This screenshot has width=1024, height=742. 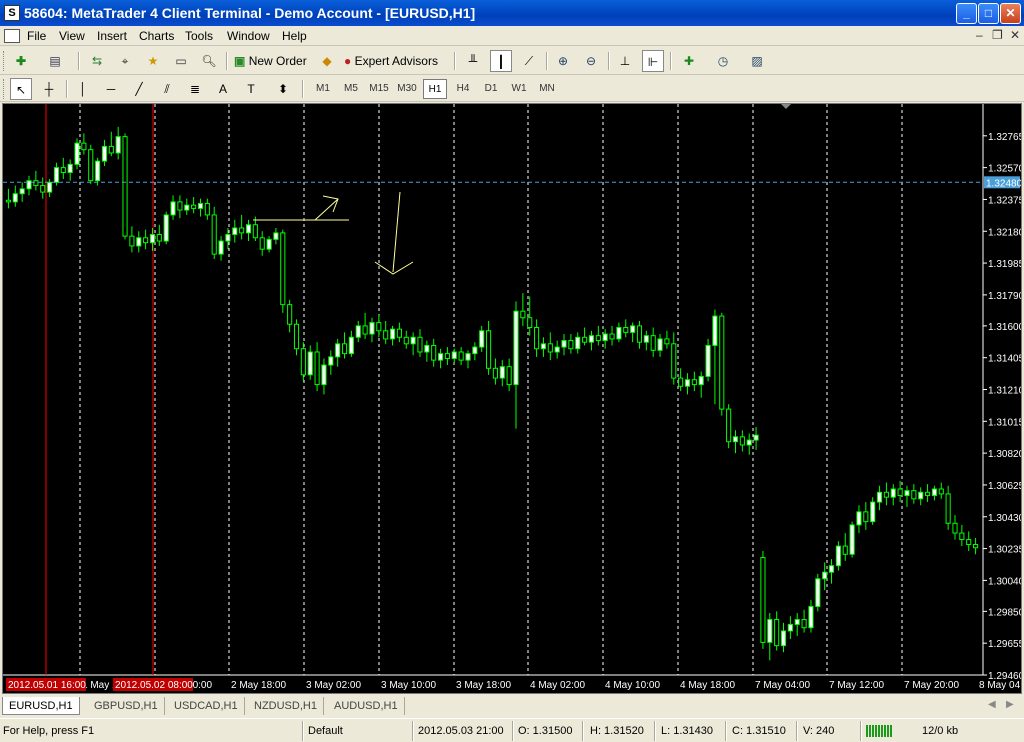 I want to click on new-order-button: ▣ New Order, so click(x=272, y=61).